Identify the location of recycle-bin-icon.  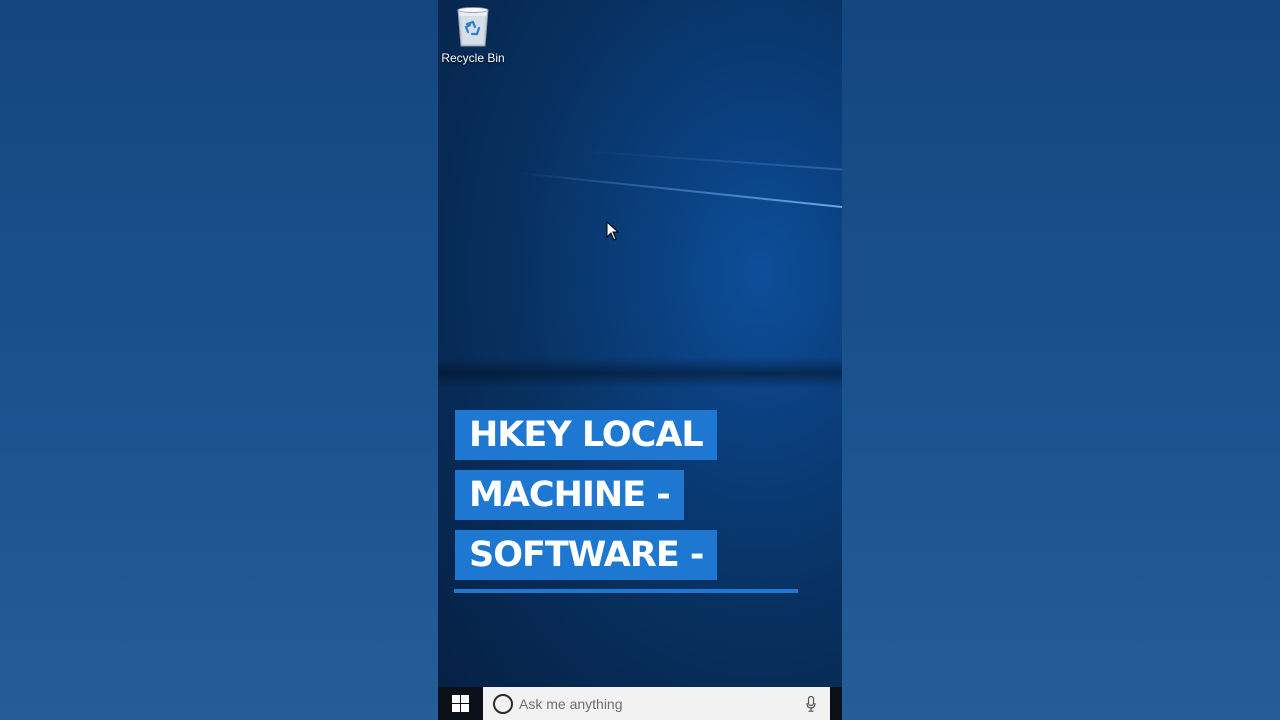
(473, 27).